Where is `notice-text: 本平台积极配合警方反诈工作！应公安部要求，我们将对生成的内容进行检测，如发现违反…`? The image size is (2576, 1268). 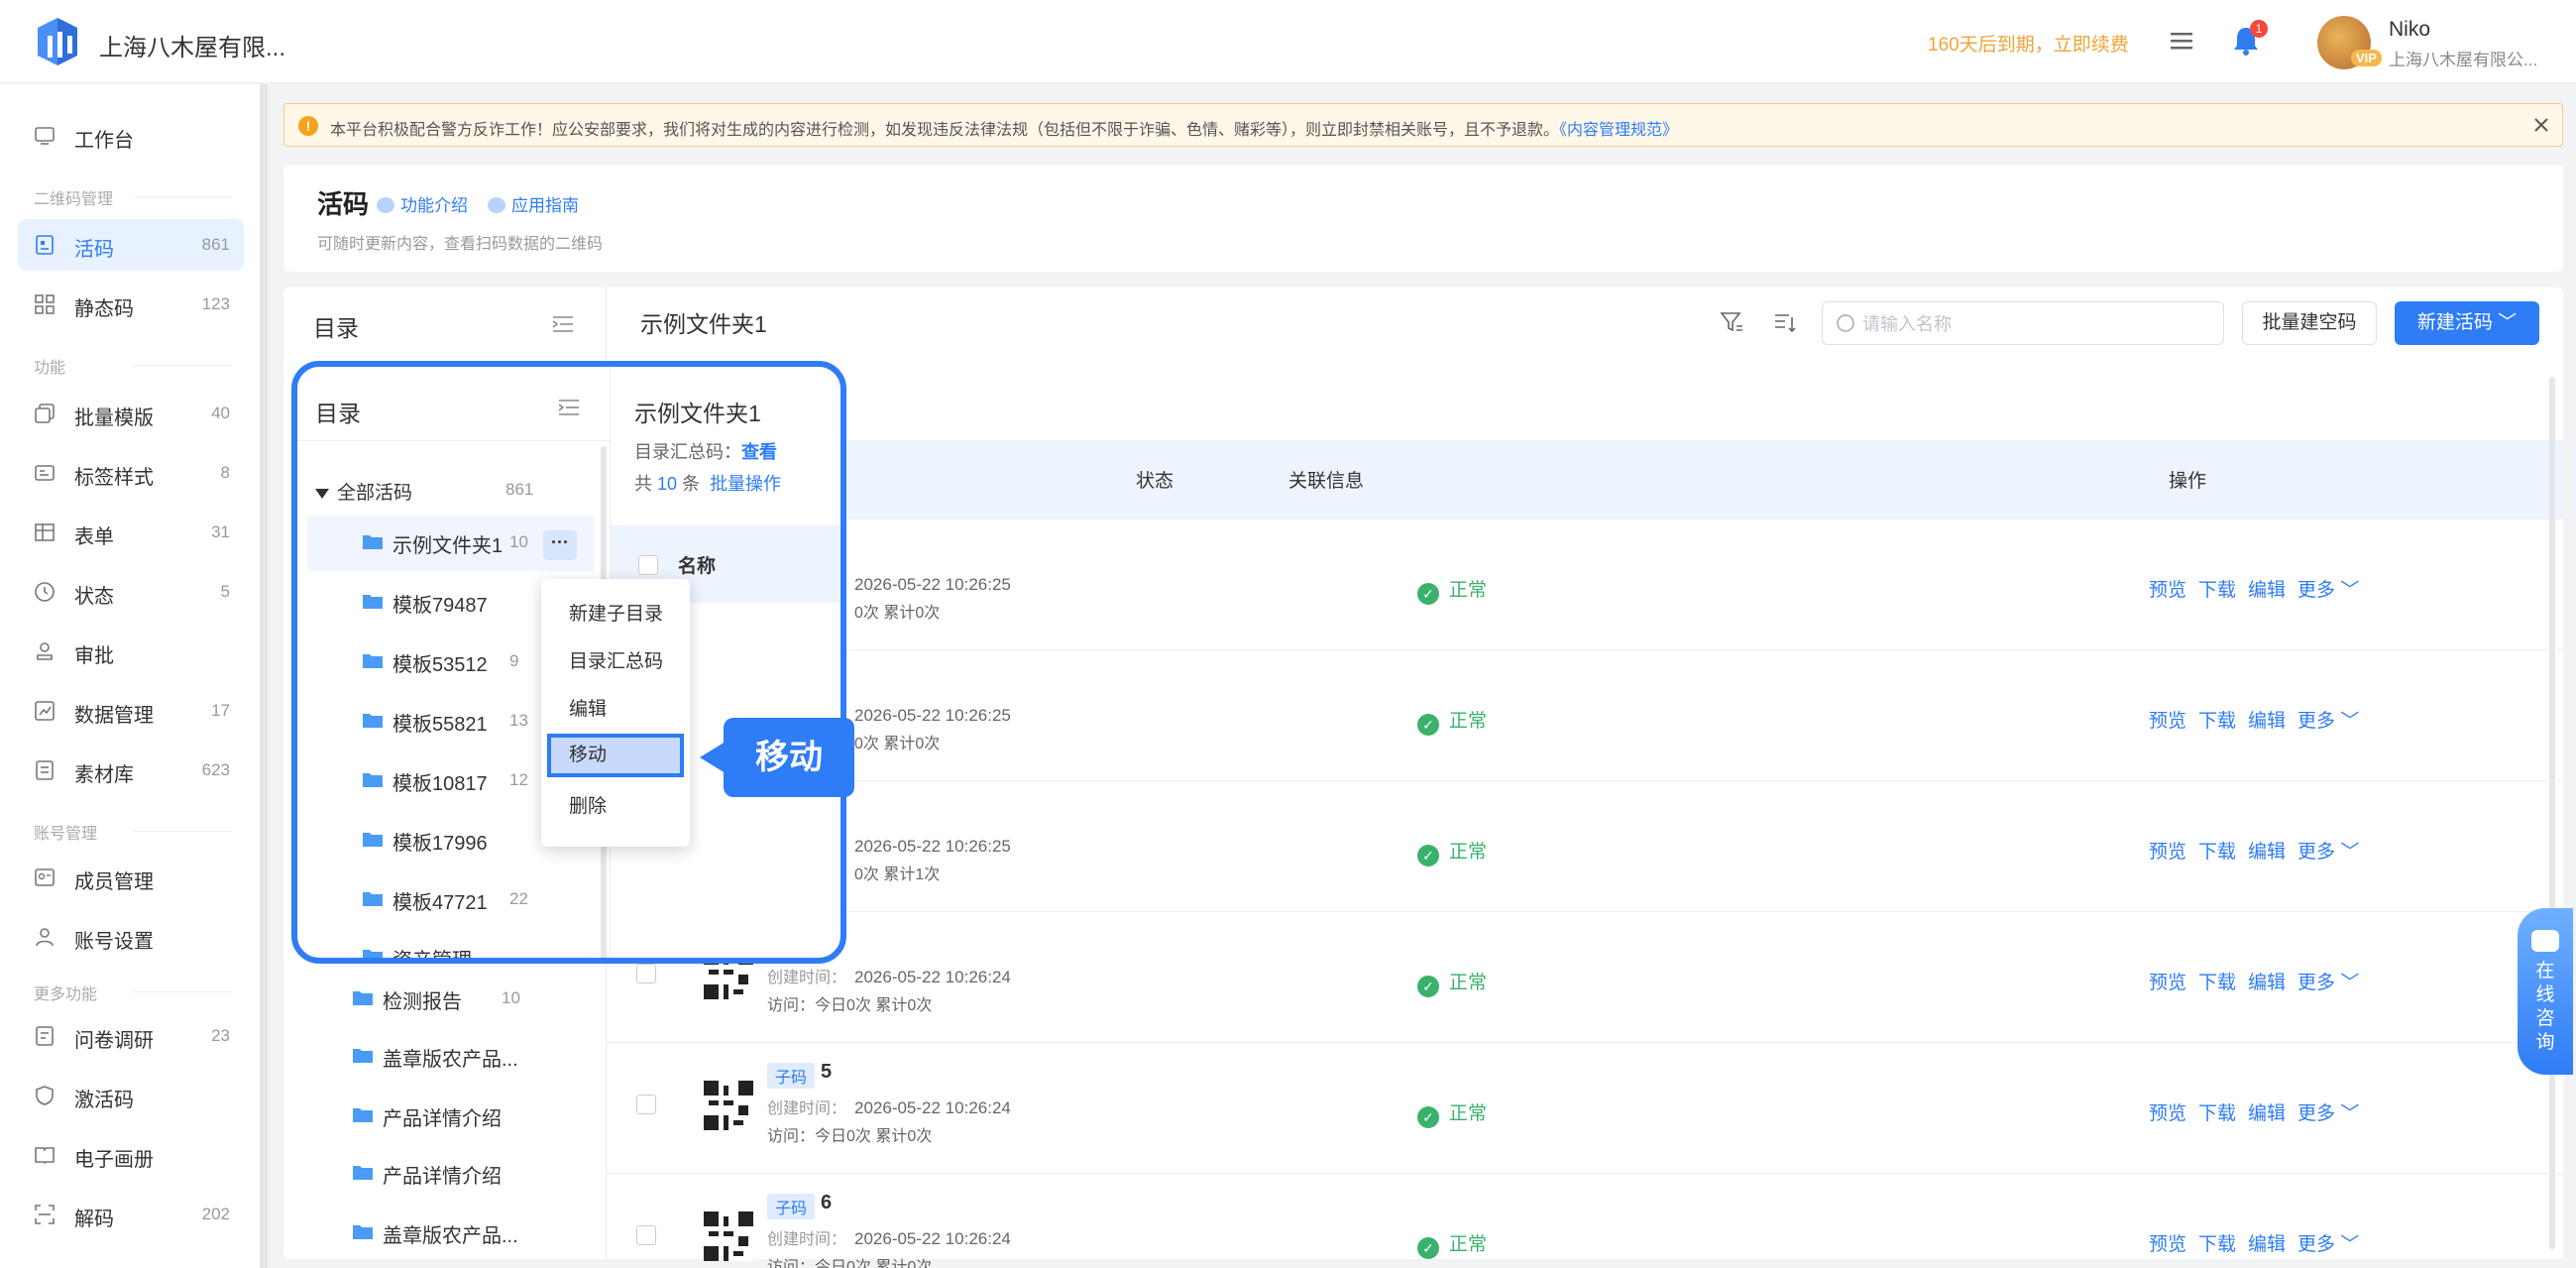
notice-text: 本平台积极配合警方反诈工作！应公安部要求，我们将对生成的内容进行检测，如发现违反… is located at coordinates (1004, 130).